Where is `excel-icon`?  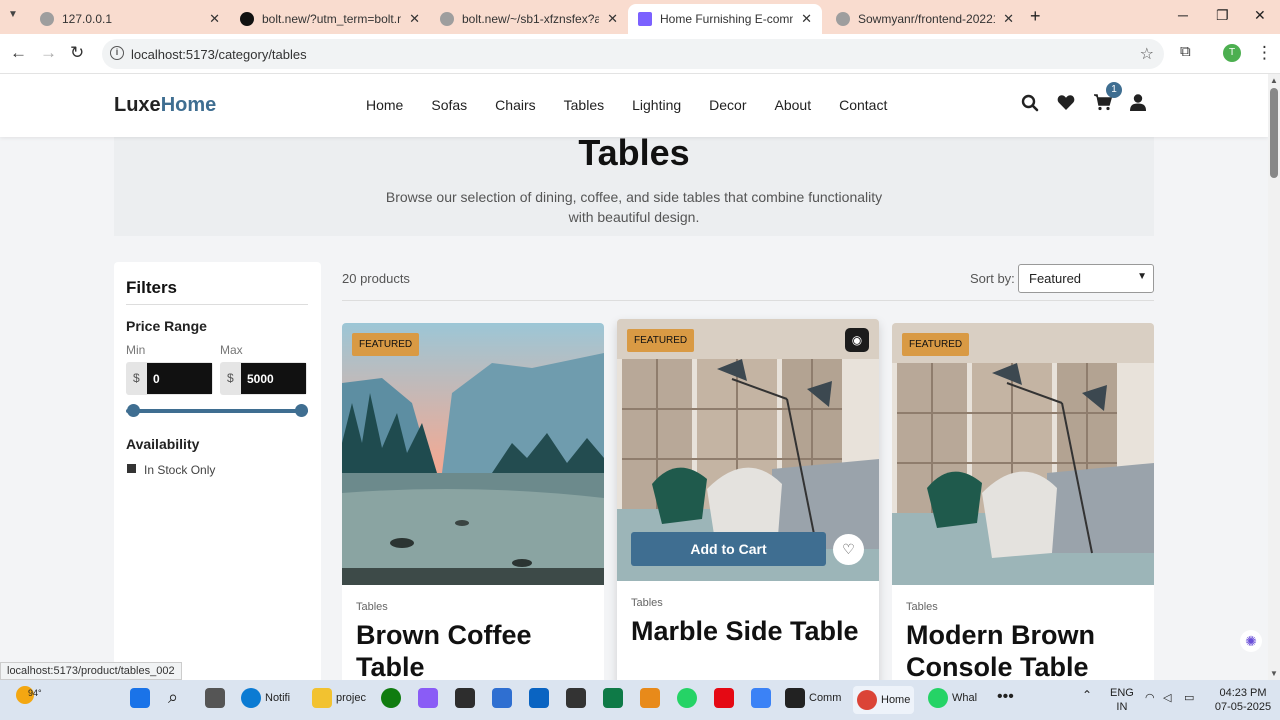 excel-icon is located at coordinates (615, 698).